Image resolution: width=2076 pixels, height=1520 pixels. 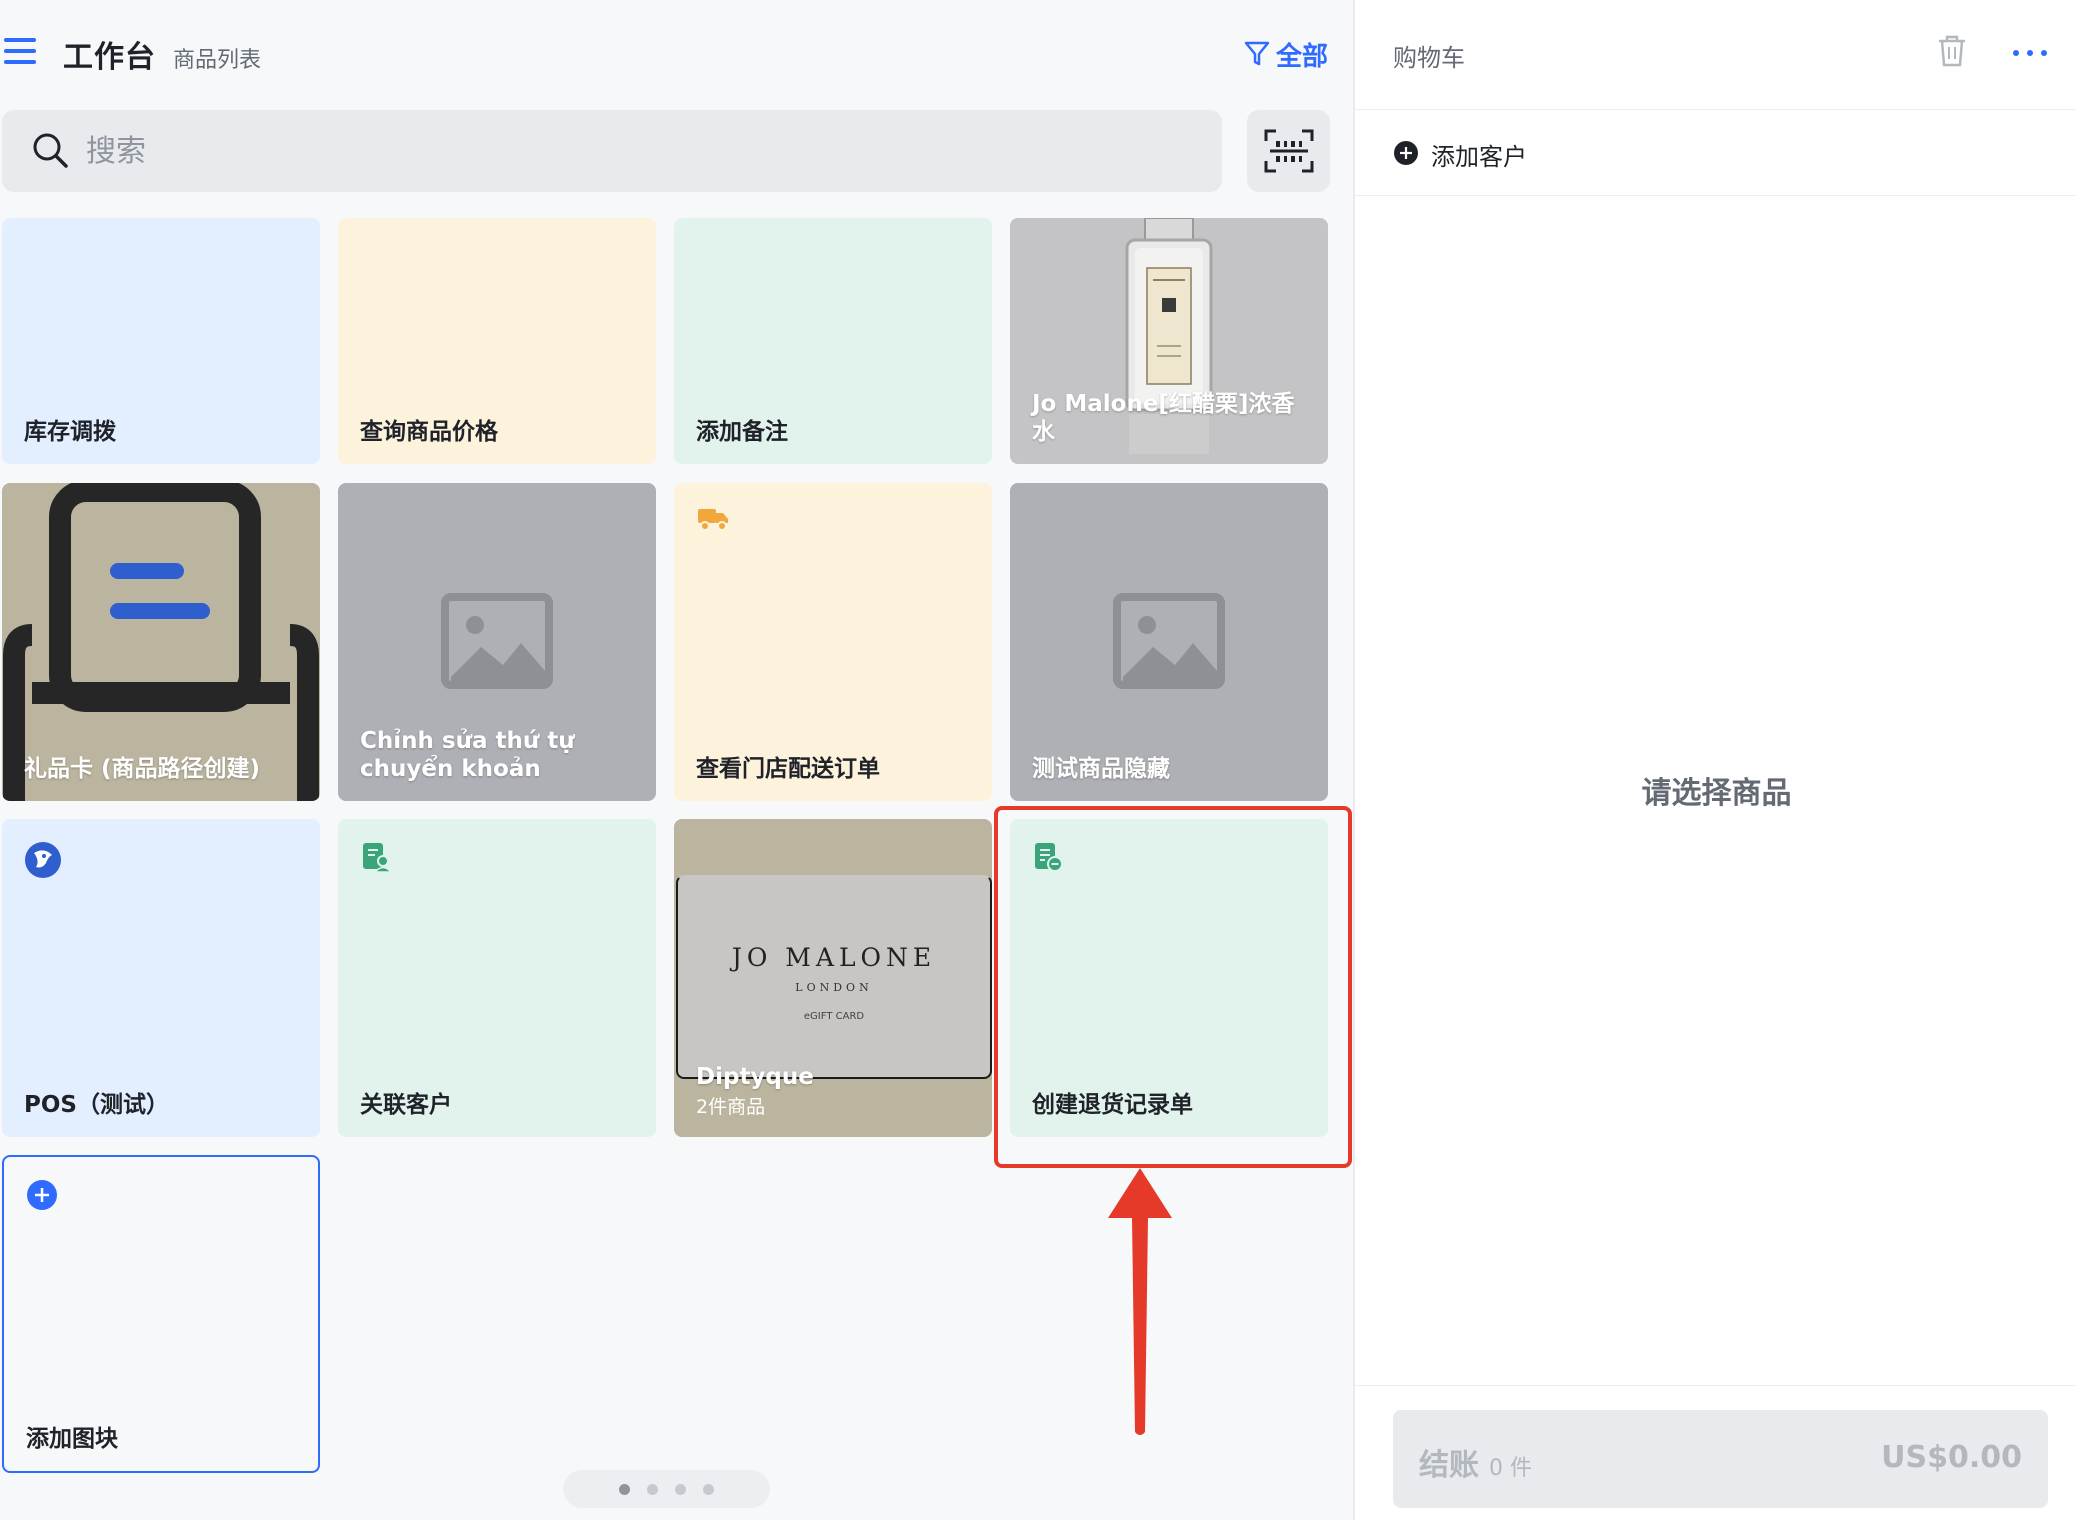 What do you see at coordinates (497, 978) in the screenshot?
I see `tile-link-customer: 关联客户` at bounding box center [497, 978].